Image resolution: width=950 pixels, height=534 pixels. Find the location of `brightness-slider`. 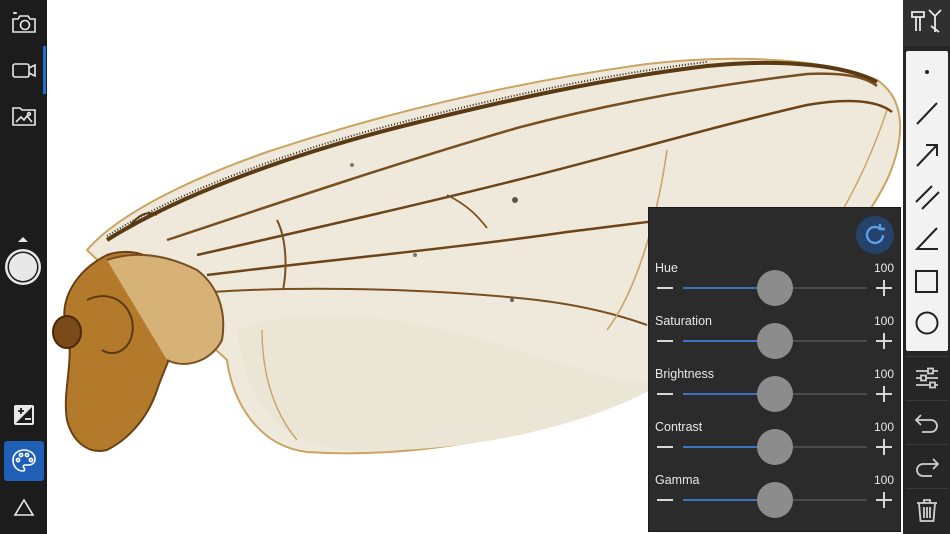

brightness-slider is located at coordinates (775, 394).